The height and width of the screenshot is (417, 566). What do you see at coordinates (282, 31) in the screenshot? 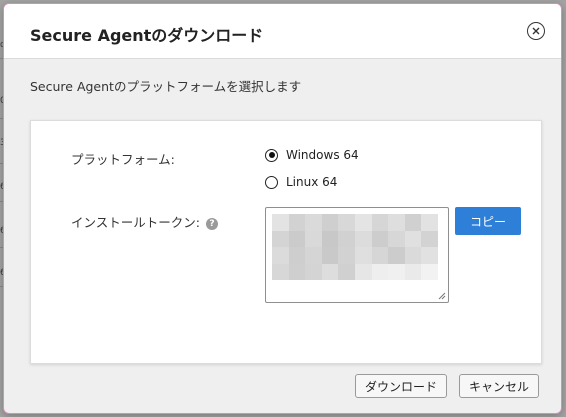
I see `dialog-header: Secure Agentのダウンロード` at bounding box center [282, 31].